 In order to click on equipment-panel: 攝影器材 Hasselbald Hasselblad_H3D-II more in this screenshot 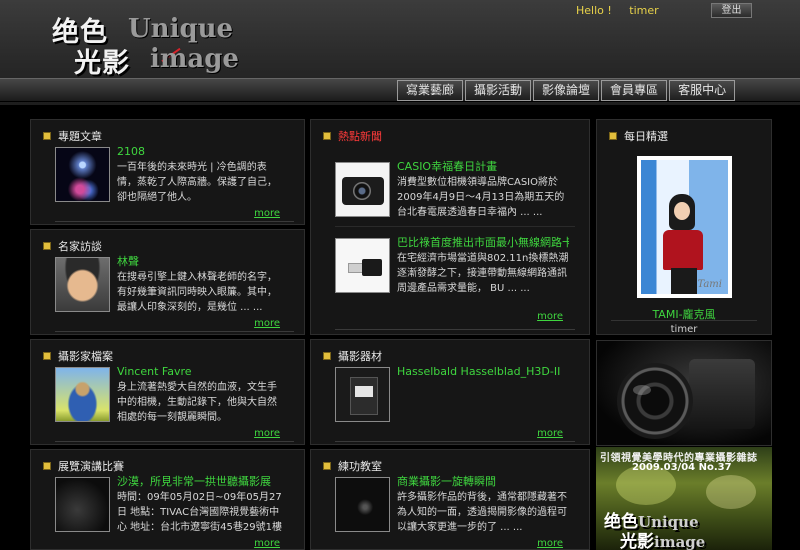, I will do `click(450, 392)`.